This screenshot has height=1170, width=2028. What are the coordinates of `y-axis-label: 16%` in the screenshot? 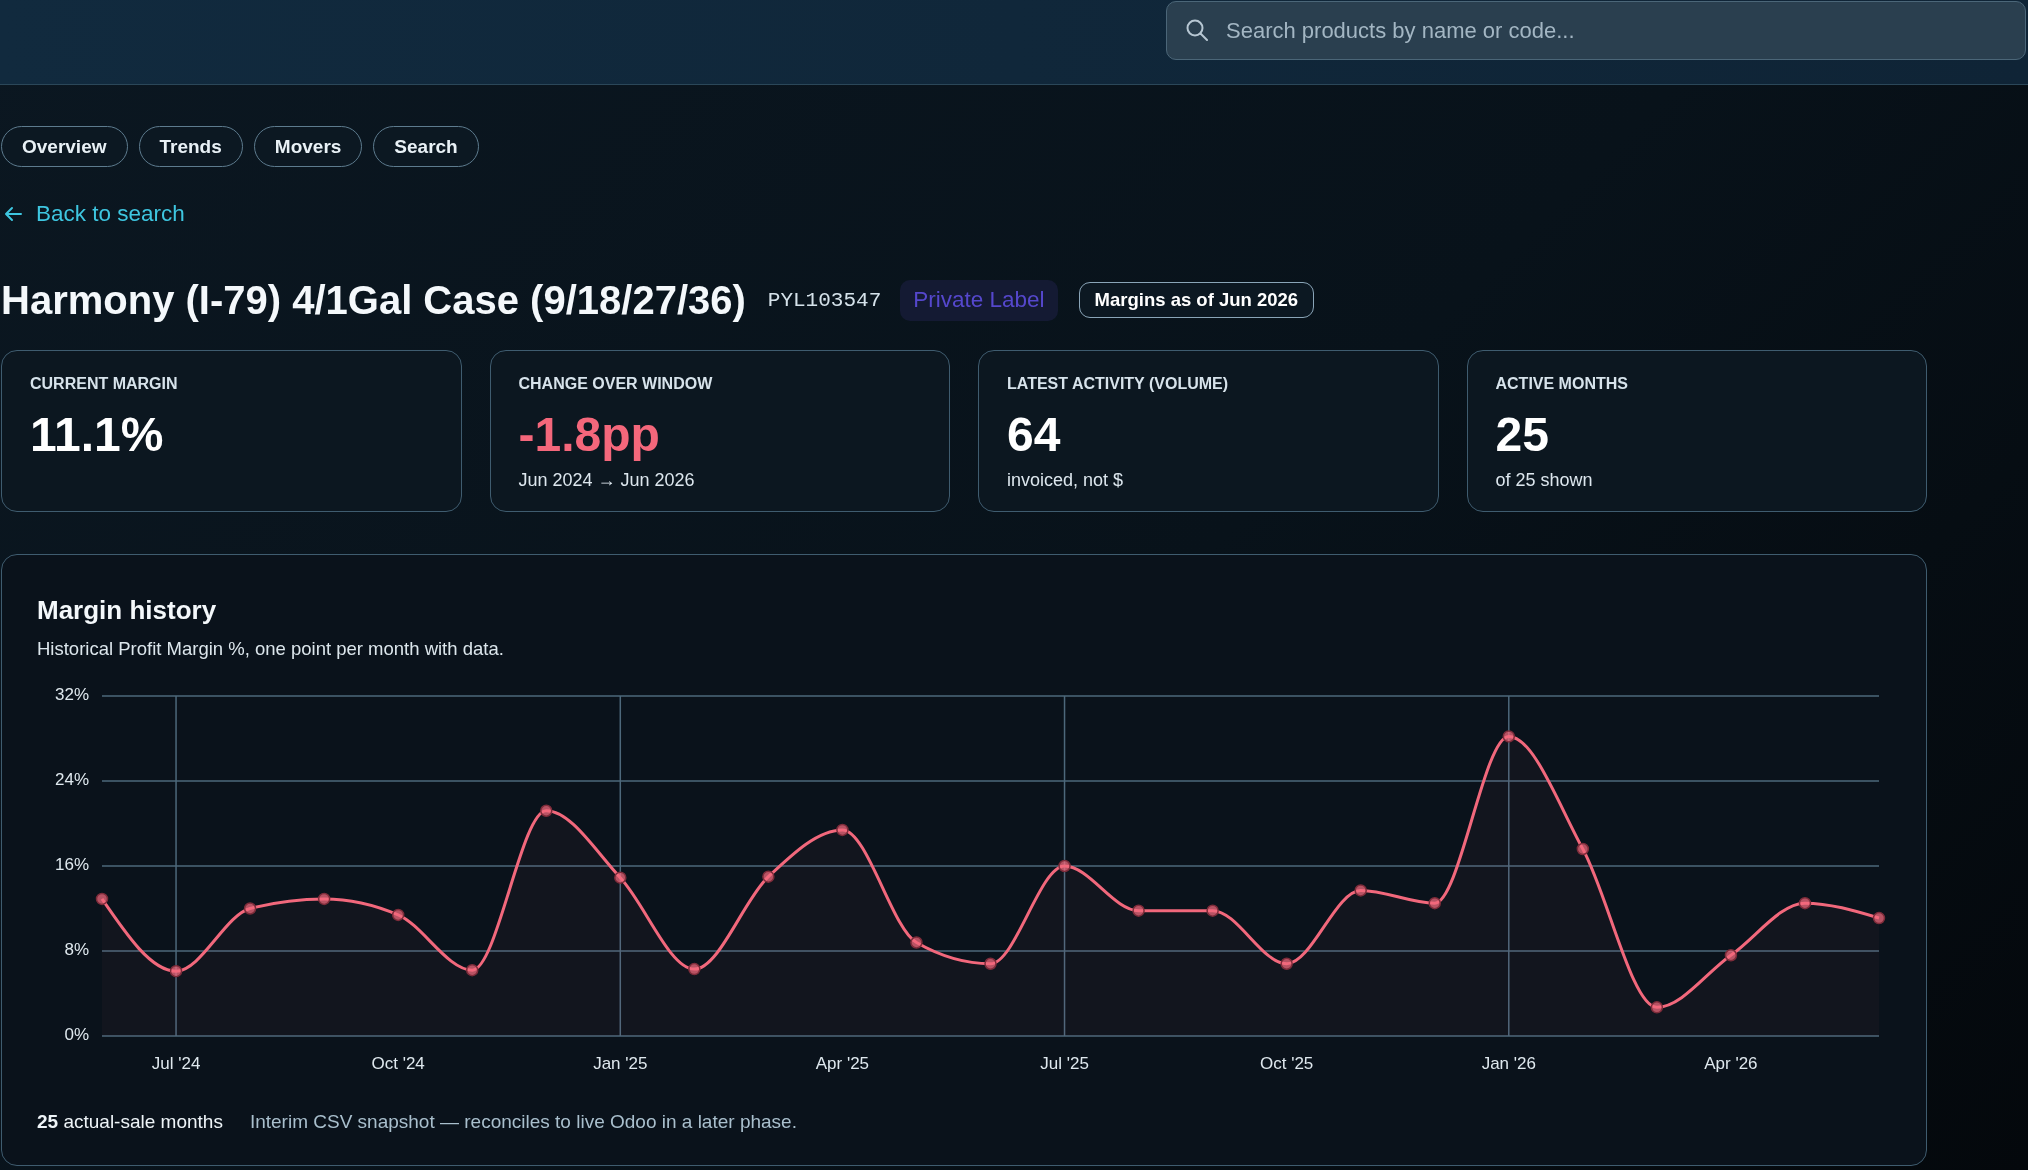 It's located at (71, 865).